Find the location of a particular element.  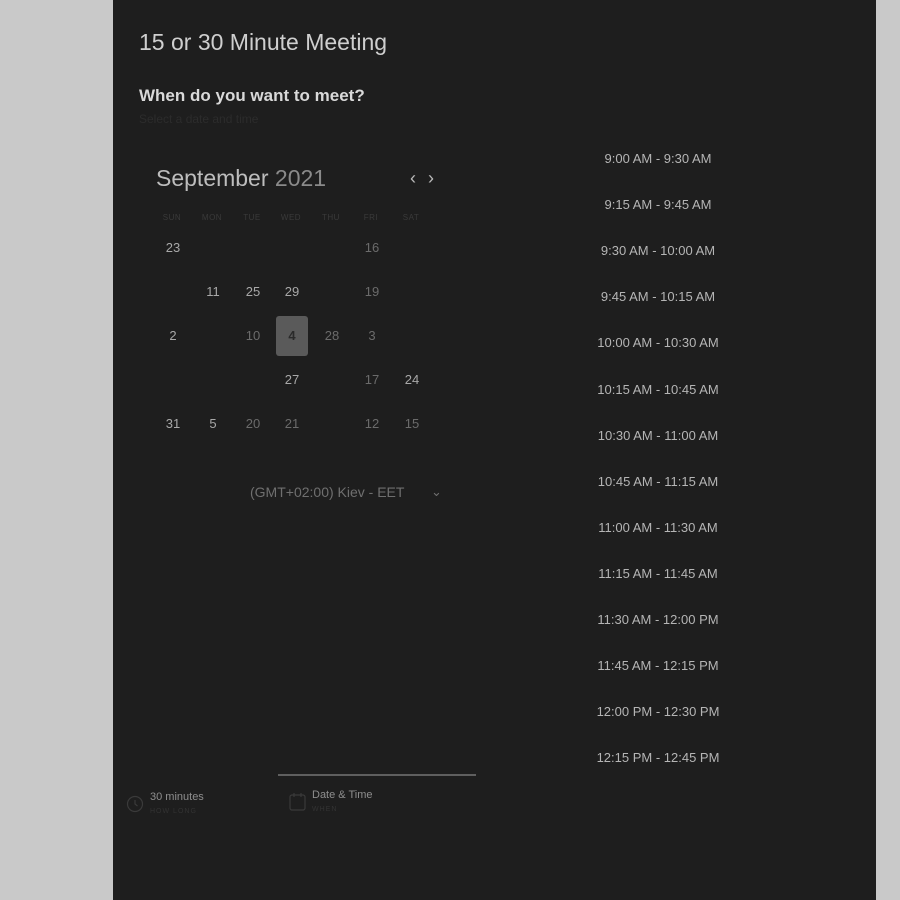

calendar-day: 29 is located at coordinates (292, 292).